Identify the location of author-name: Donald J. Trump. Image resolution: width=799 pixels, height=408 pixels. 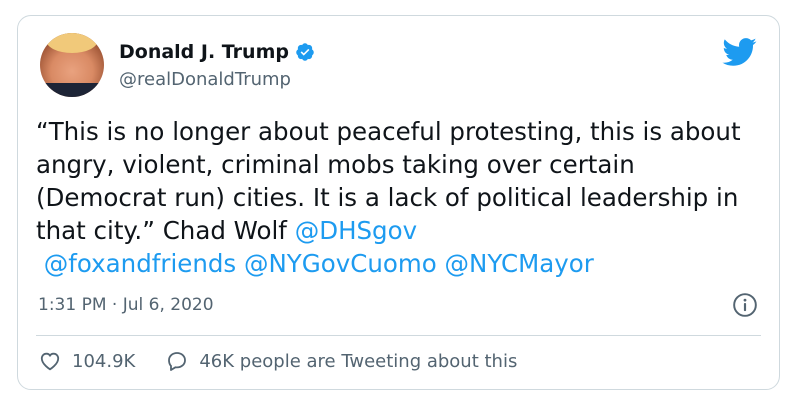
(204, 52).